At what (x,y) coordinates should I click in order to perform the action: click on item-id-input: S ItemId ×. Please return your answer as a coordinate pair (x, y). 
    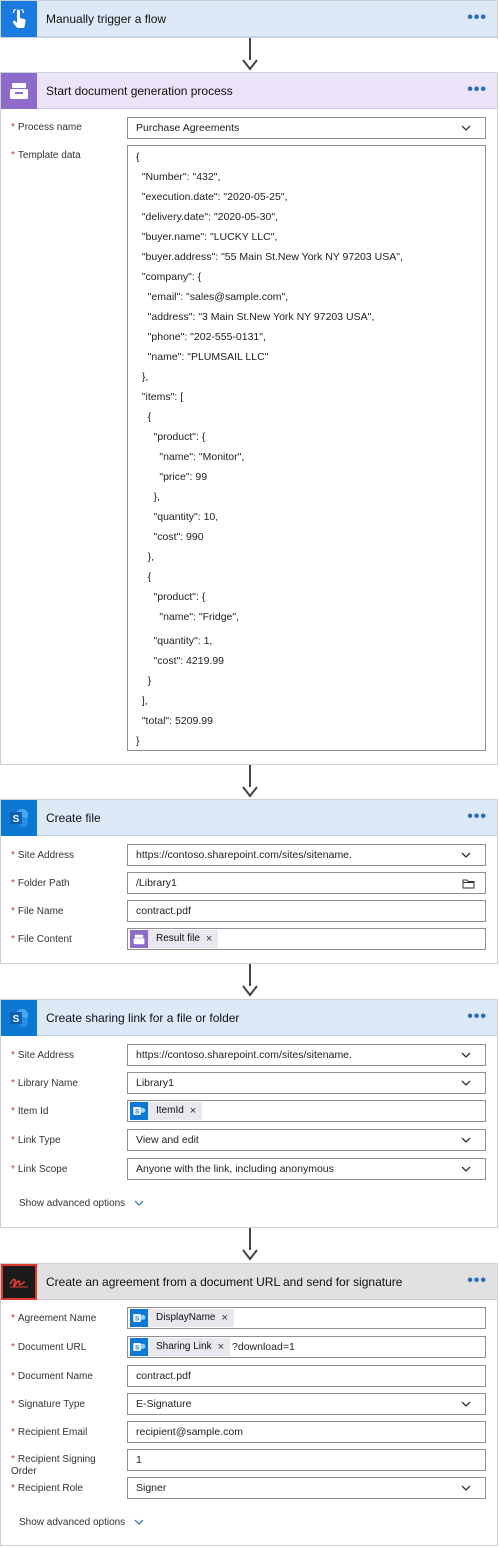
    Looking at the image, I should click on (306, 1111).